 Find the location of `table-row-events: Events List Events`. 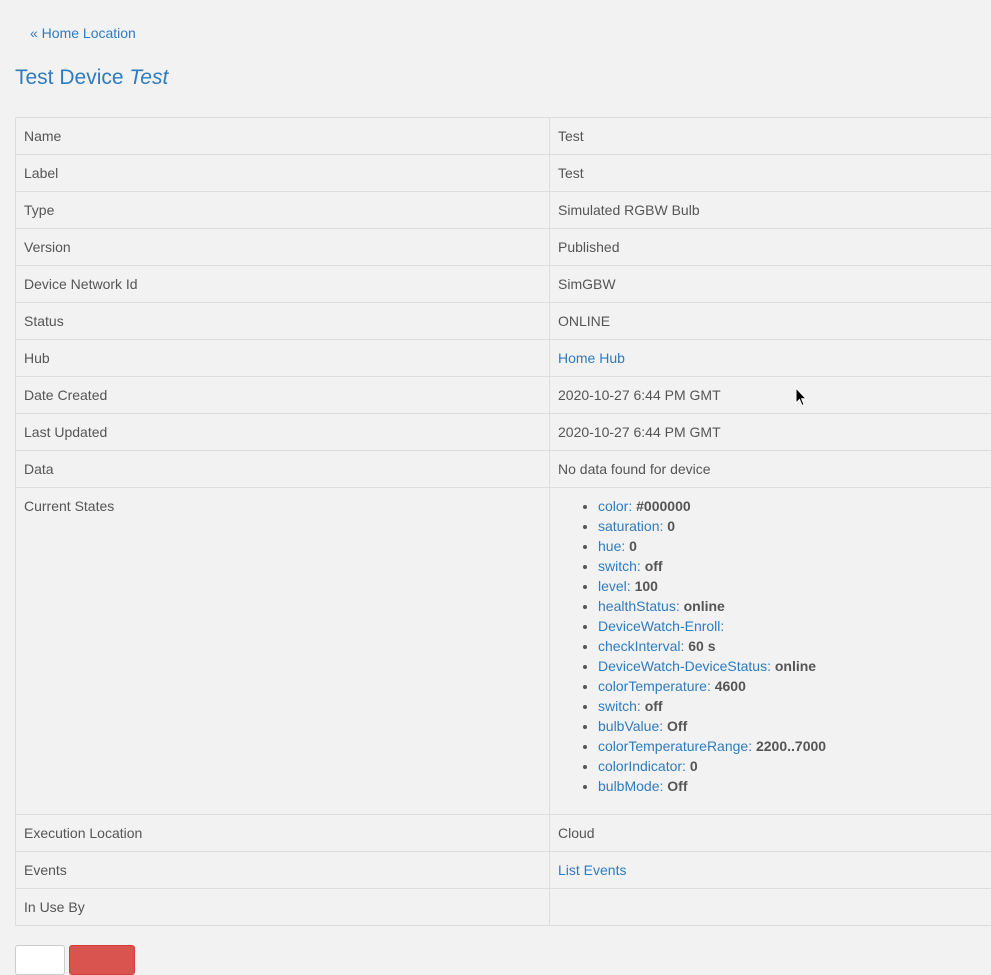

table-row-events: Events List Events is located at coordinates (503, 870).